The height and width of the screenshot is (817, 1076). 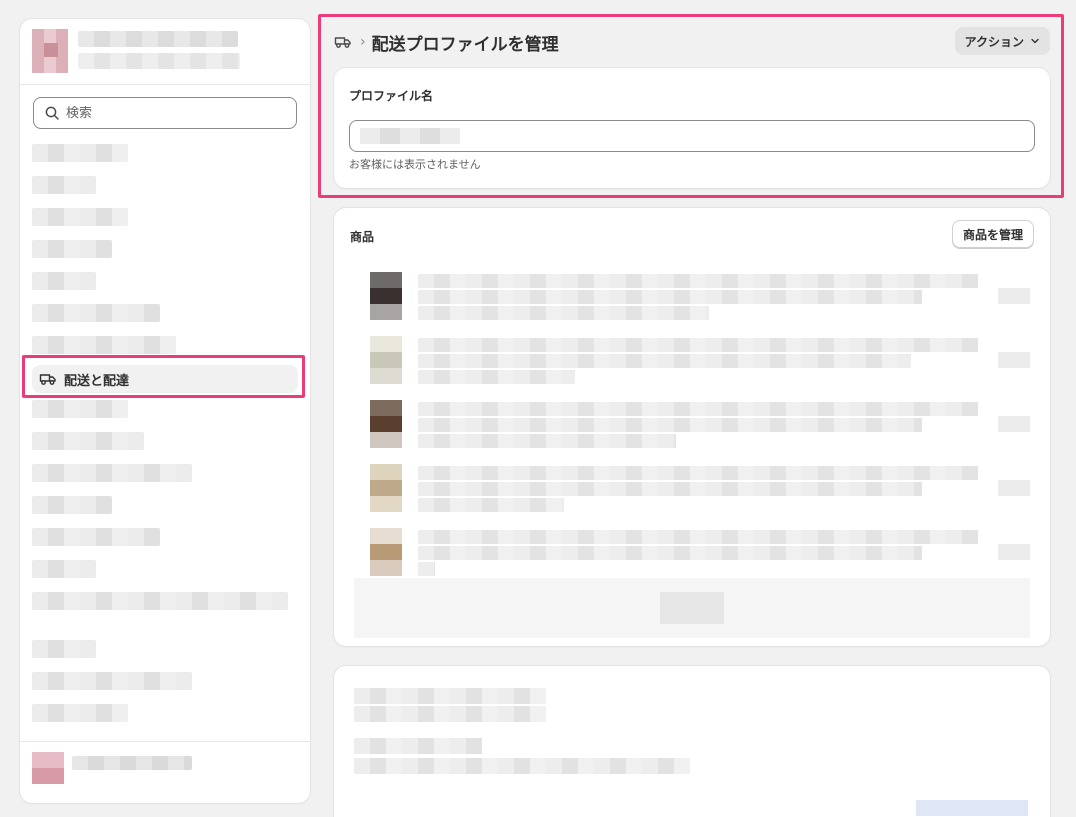 What do you see at coordinates (410, 136) in the screenshot?
I see `profile-name-value` at bounding box center [410, 136].